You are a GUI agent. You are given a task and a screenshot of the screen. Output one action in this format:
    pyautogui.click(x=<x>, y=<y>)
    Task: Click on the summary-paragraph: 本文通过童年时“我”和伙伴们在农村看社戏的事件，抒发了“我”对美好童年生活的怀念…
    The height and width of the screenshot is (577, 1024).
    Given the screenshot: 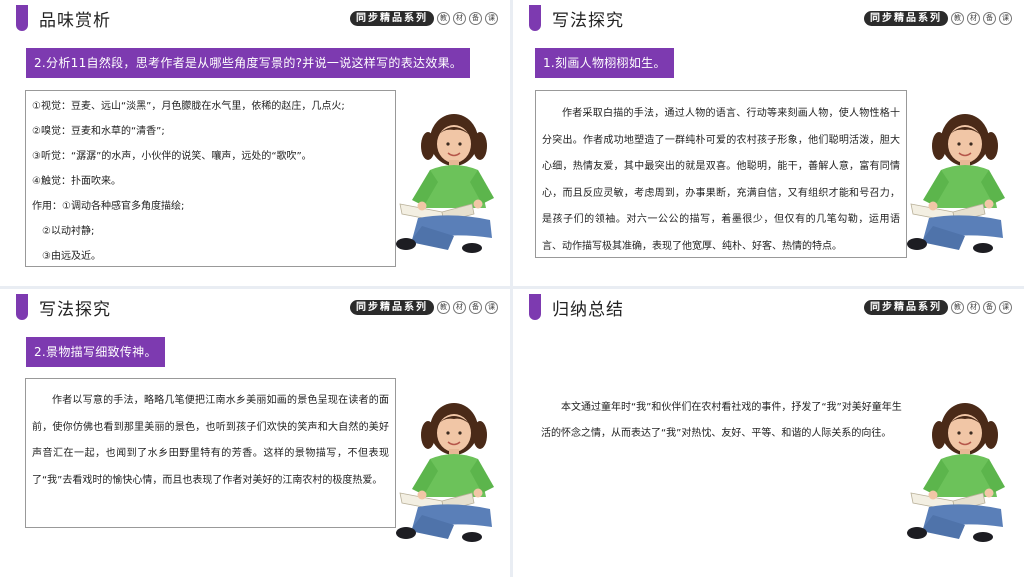 What is the action you would take?
    pyautogui.click(x=721, y=420)
    